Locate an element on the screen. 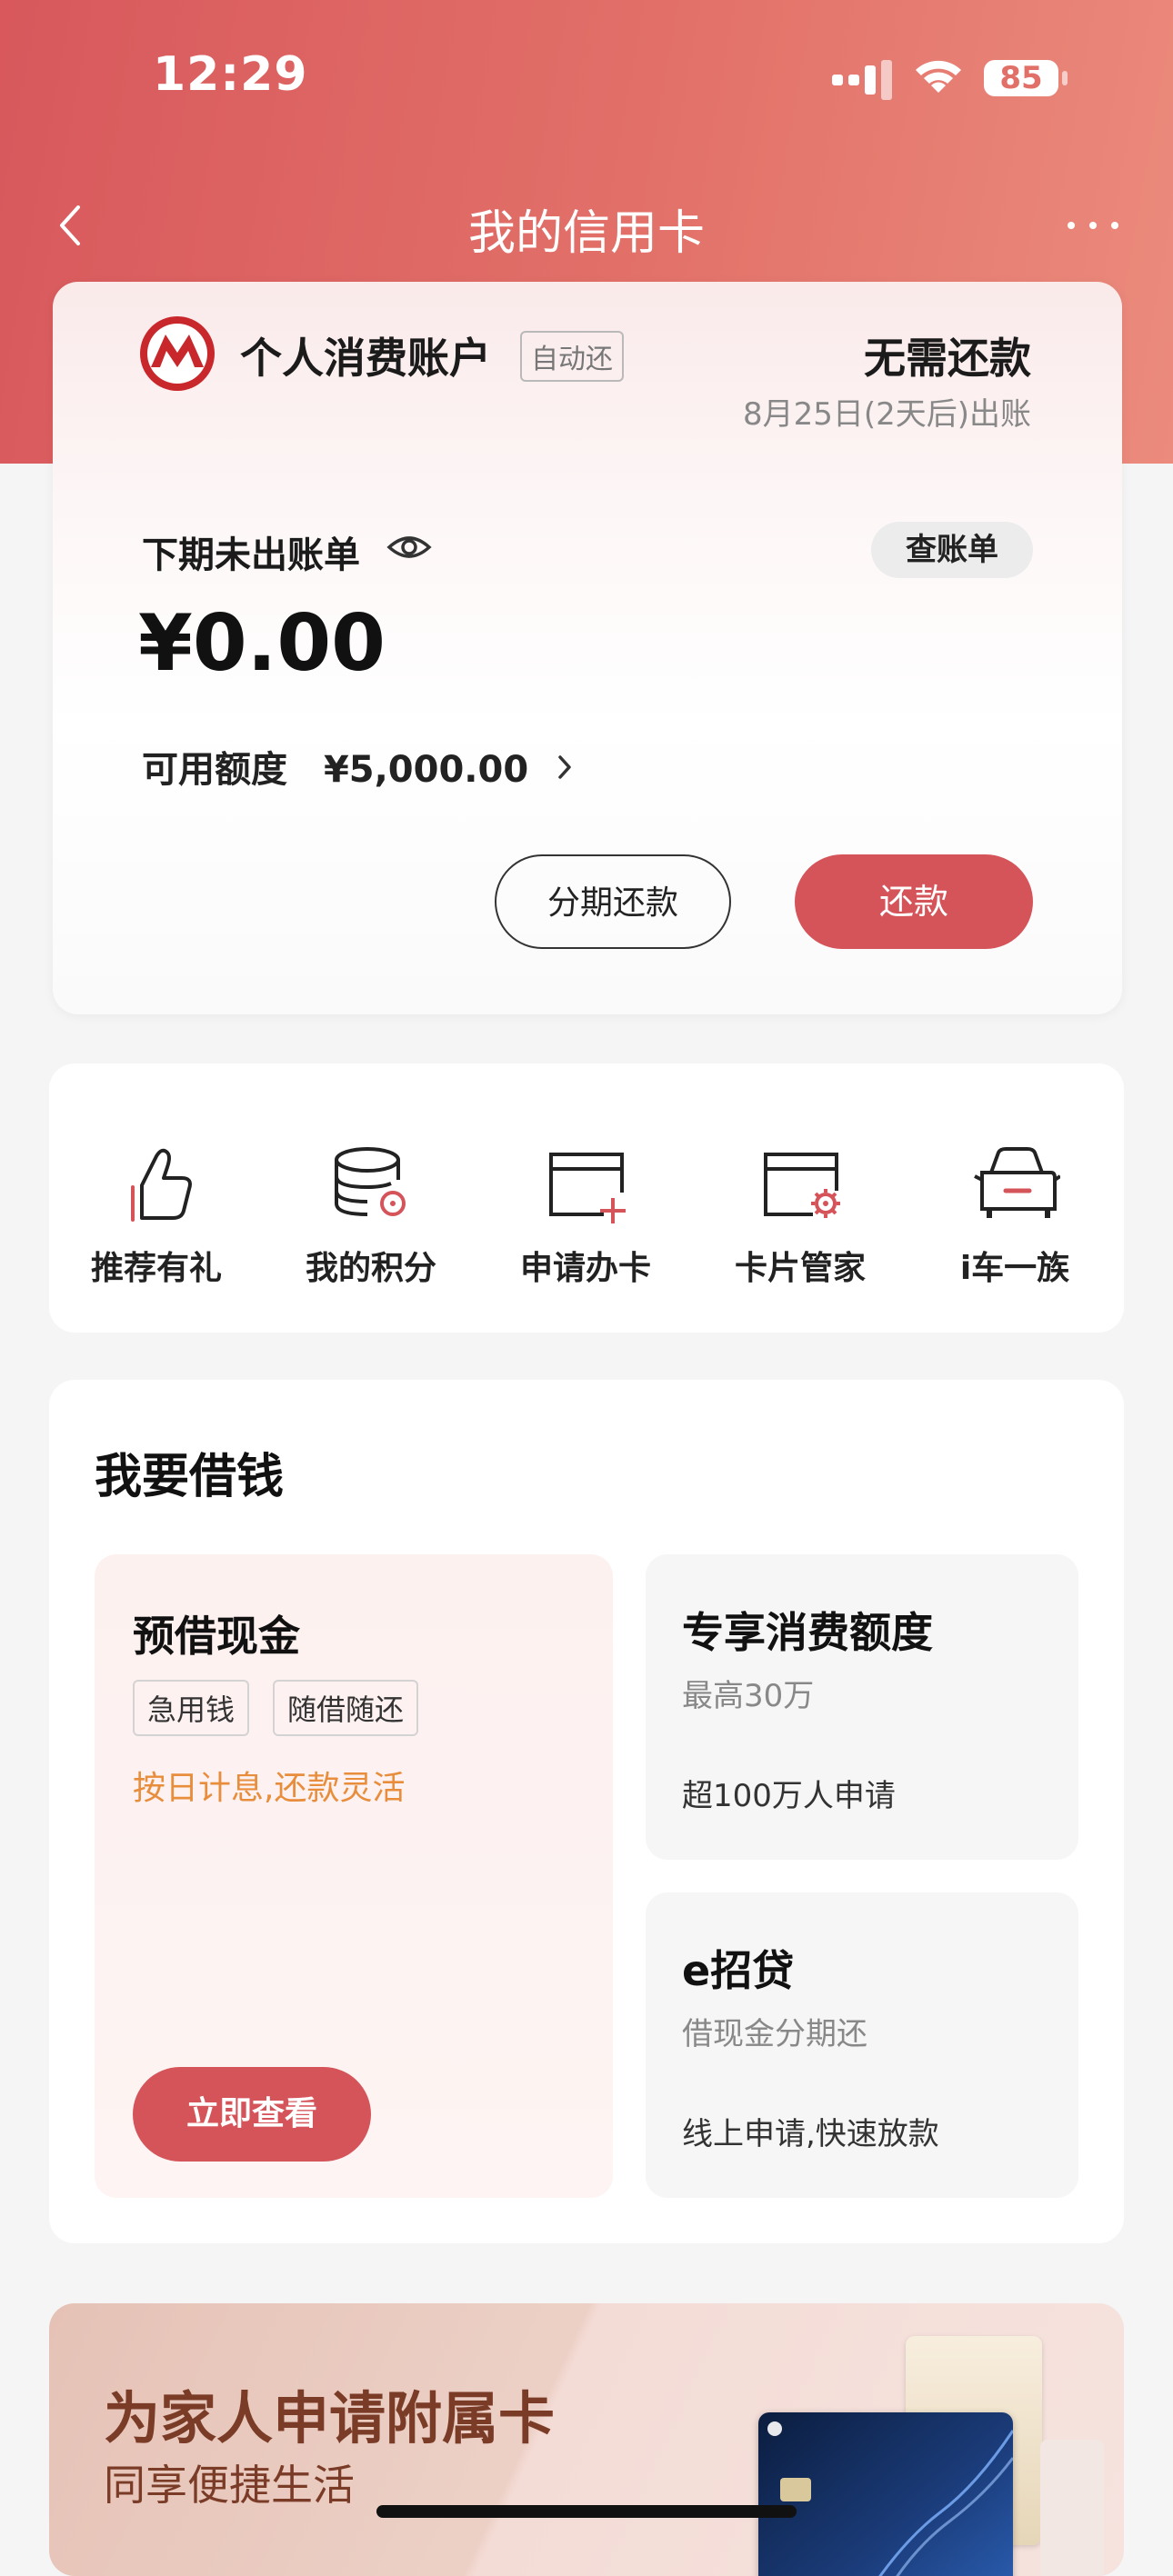  card-dna-graphic is located at coordinates (891, 2498).